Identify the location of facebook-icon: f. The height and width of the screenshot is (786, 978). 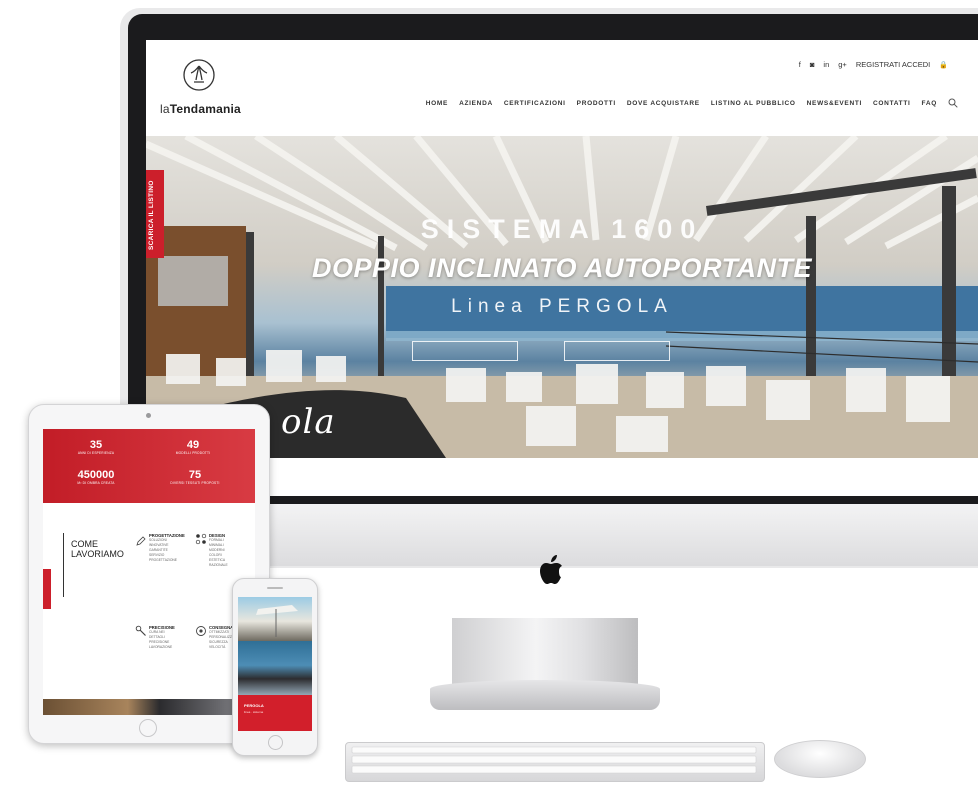
(800, 64).